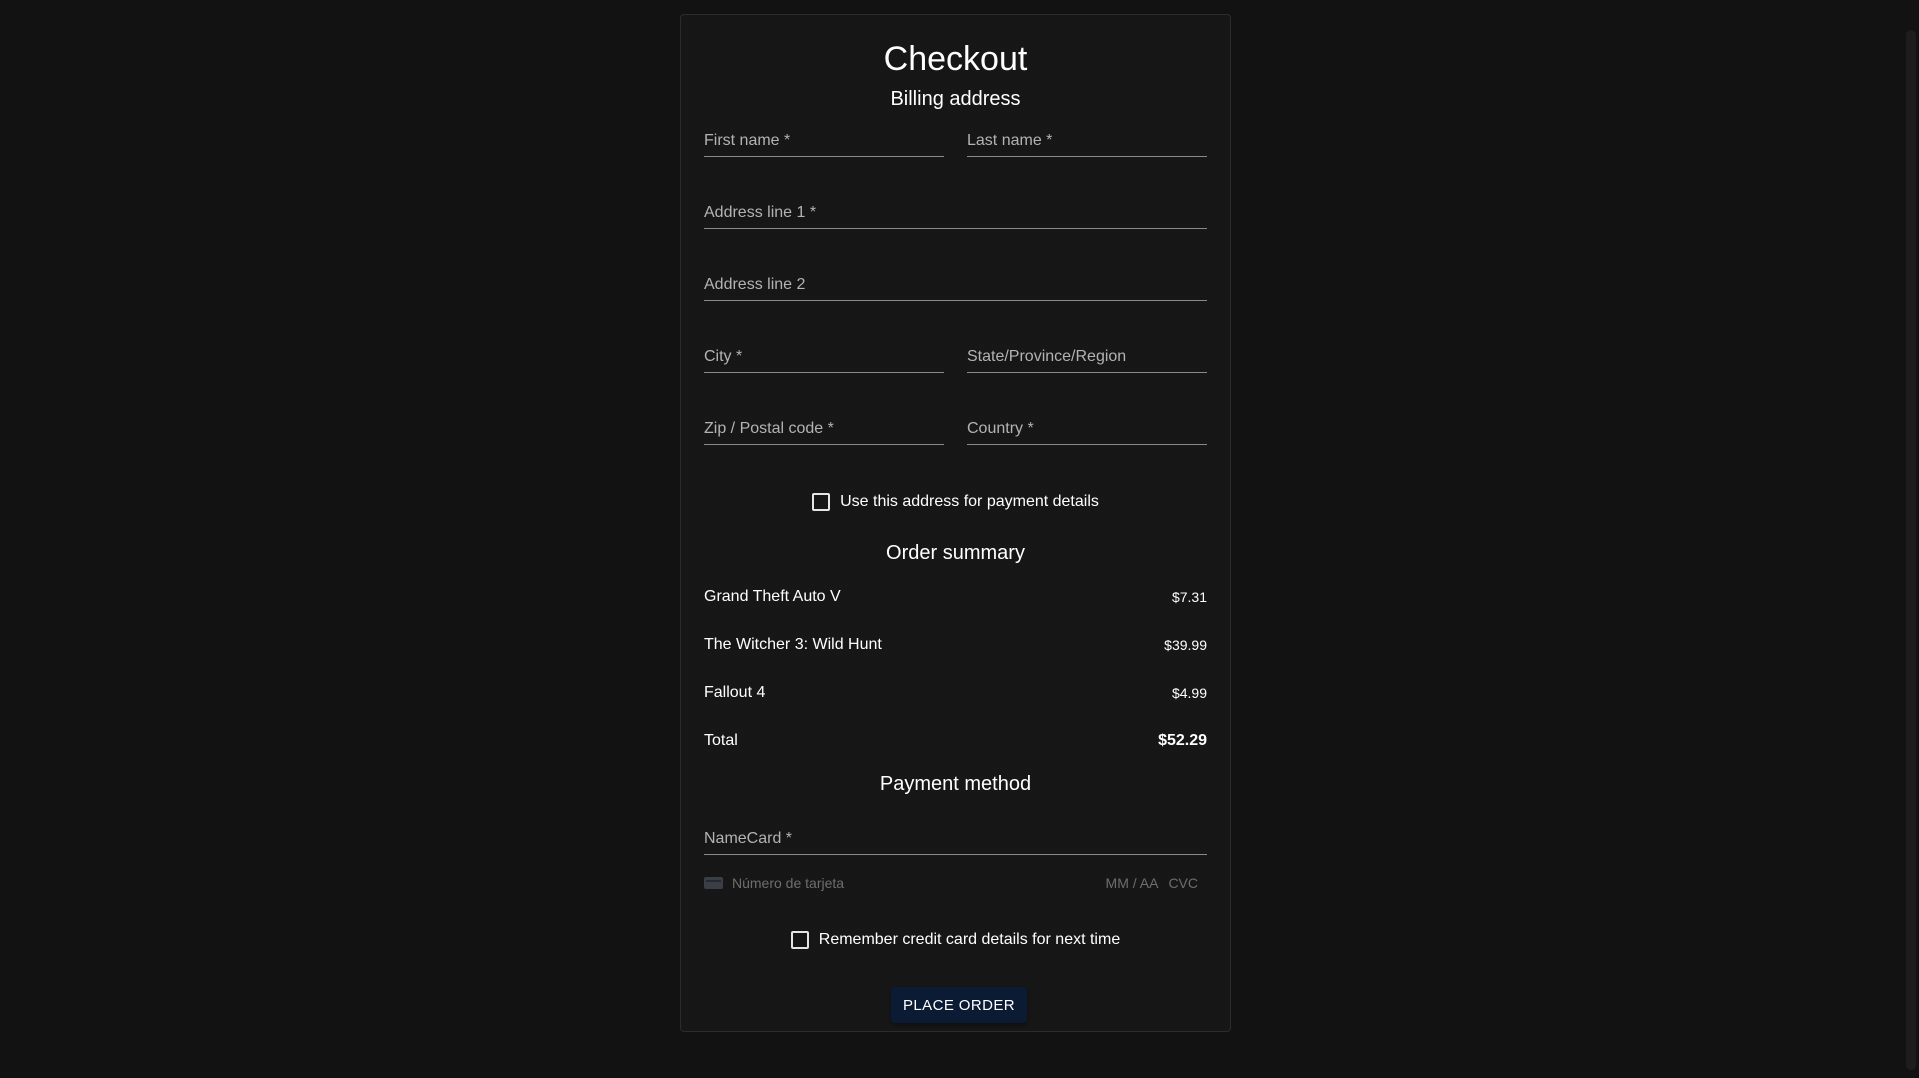  I want to click on card-number-input: Número de tarjeta, so click(919, 883).